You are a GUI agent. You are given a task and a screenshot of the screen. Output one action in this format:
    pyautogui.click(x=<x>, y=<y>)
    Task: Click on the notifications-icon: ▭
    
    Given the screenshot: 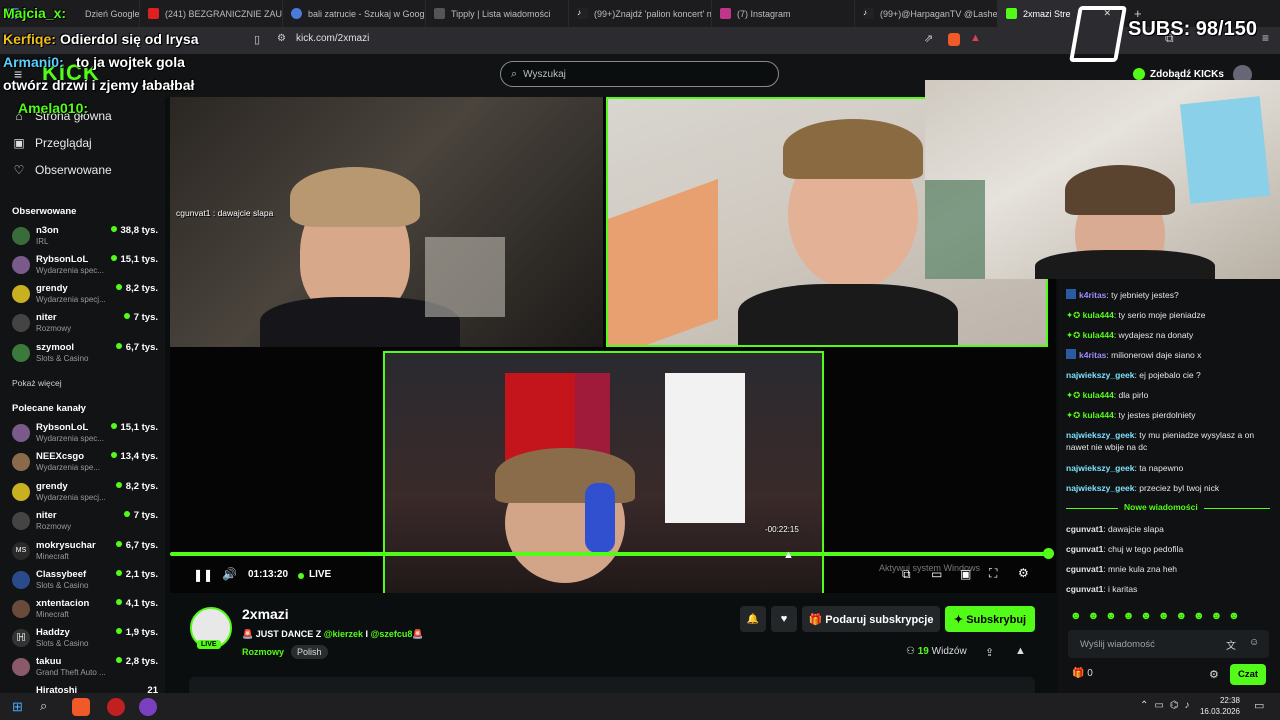 What is the action you would take?
    pyautogui.click(x=1259, y=705)
    